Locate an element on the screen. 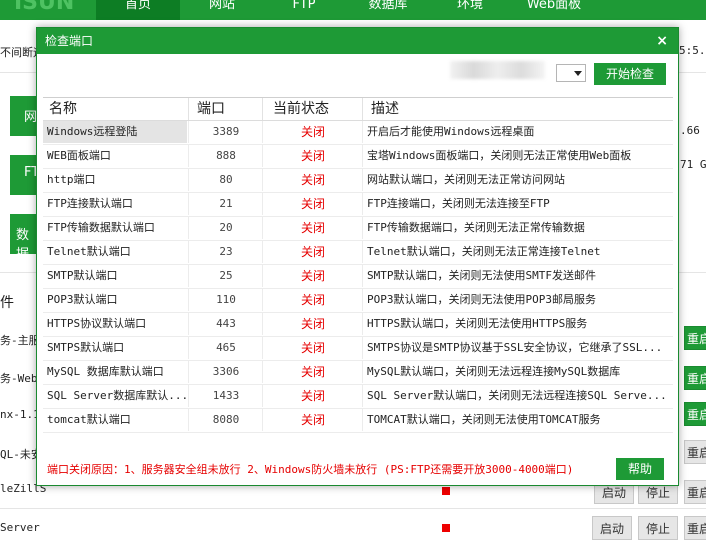 This screenshot has height=541, width=706. port-description: Telnet默认端口，关闭则无法正常连接Telnet is located at coordinates (517, 252).